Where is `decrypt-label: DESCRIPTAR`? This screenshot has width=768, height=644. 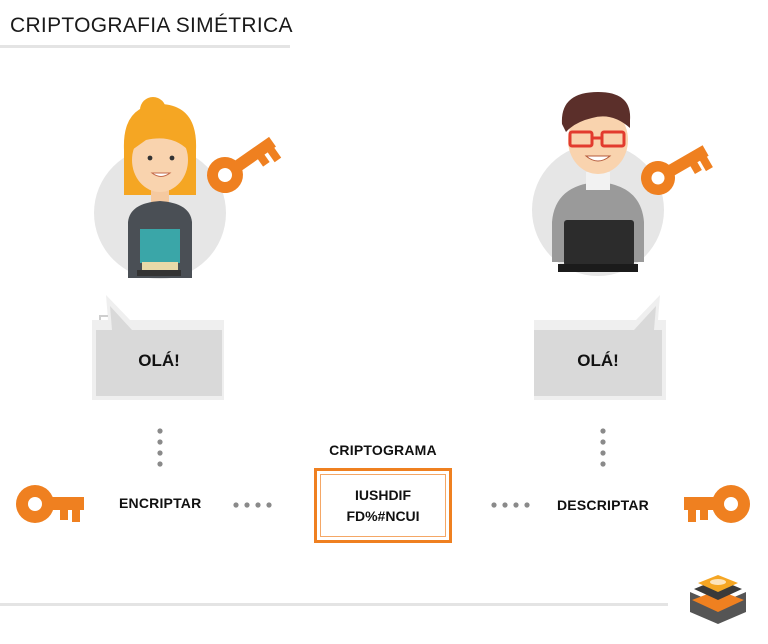
decrypt-label: DESCRIPTAR is located at coordinates (603, 505).